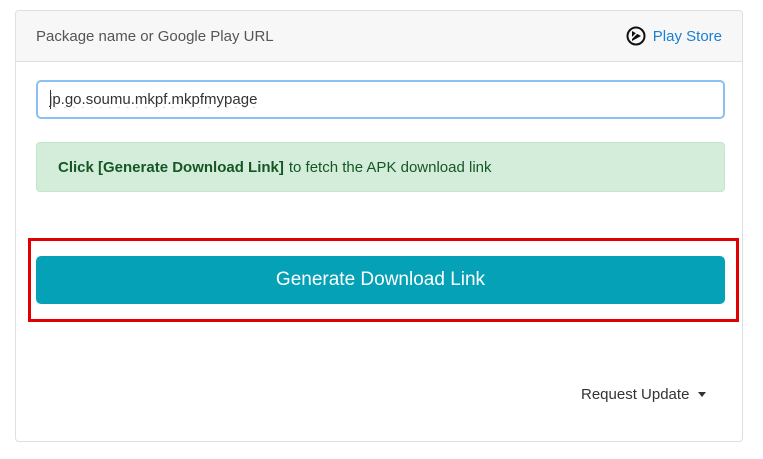 This screenshot has width=763, height=459. I want to click on play-store-icon, so click(636, 36).